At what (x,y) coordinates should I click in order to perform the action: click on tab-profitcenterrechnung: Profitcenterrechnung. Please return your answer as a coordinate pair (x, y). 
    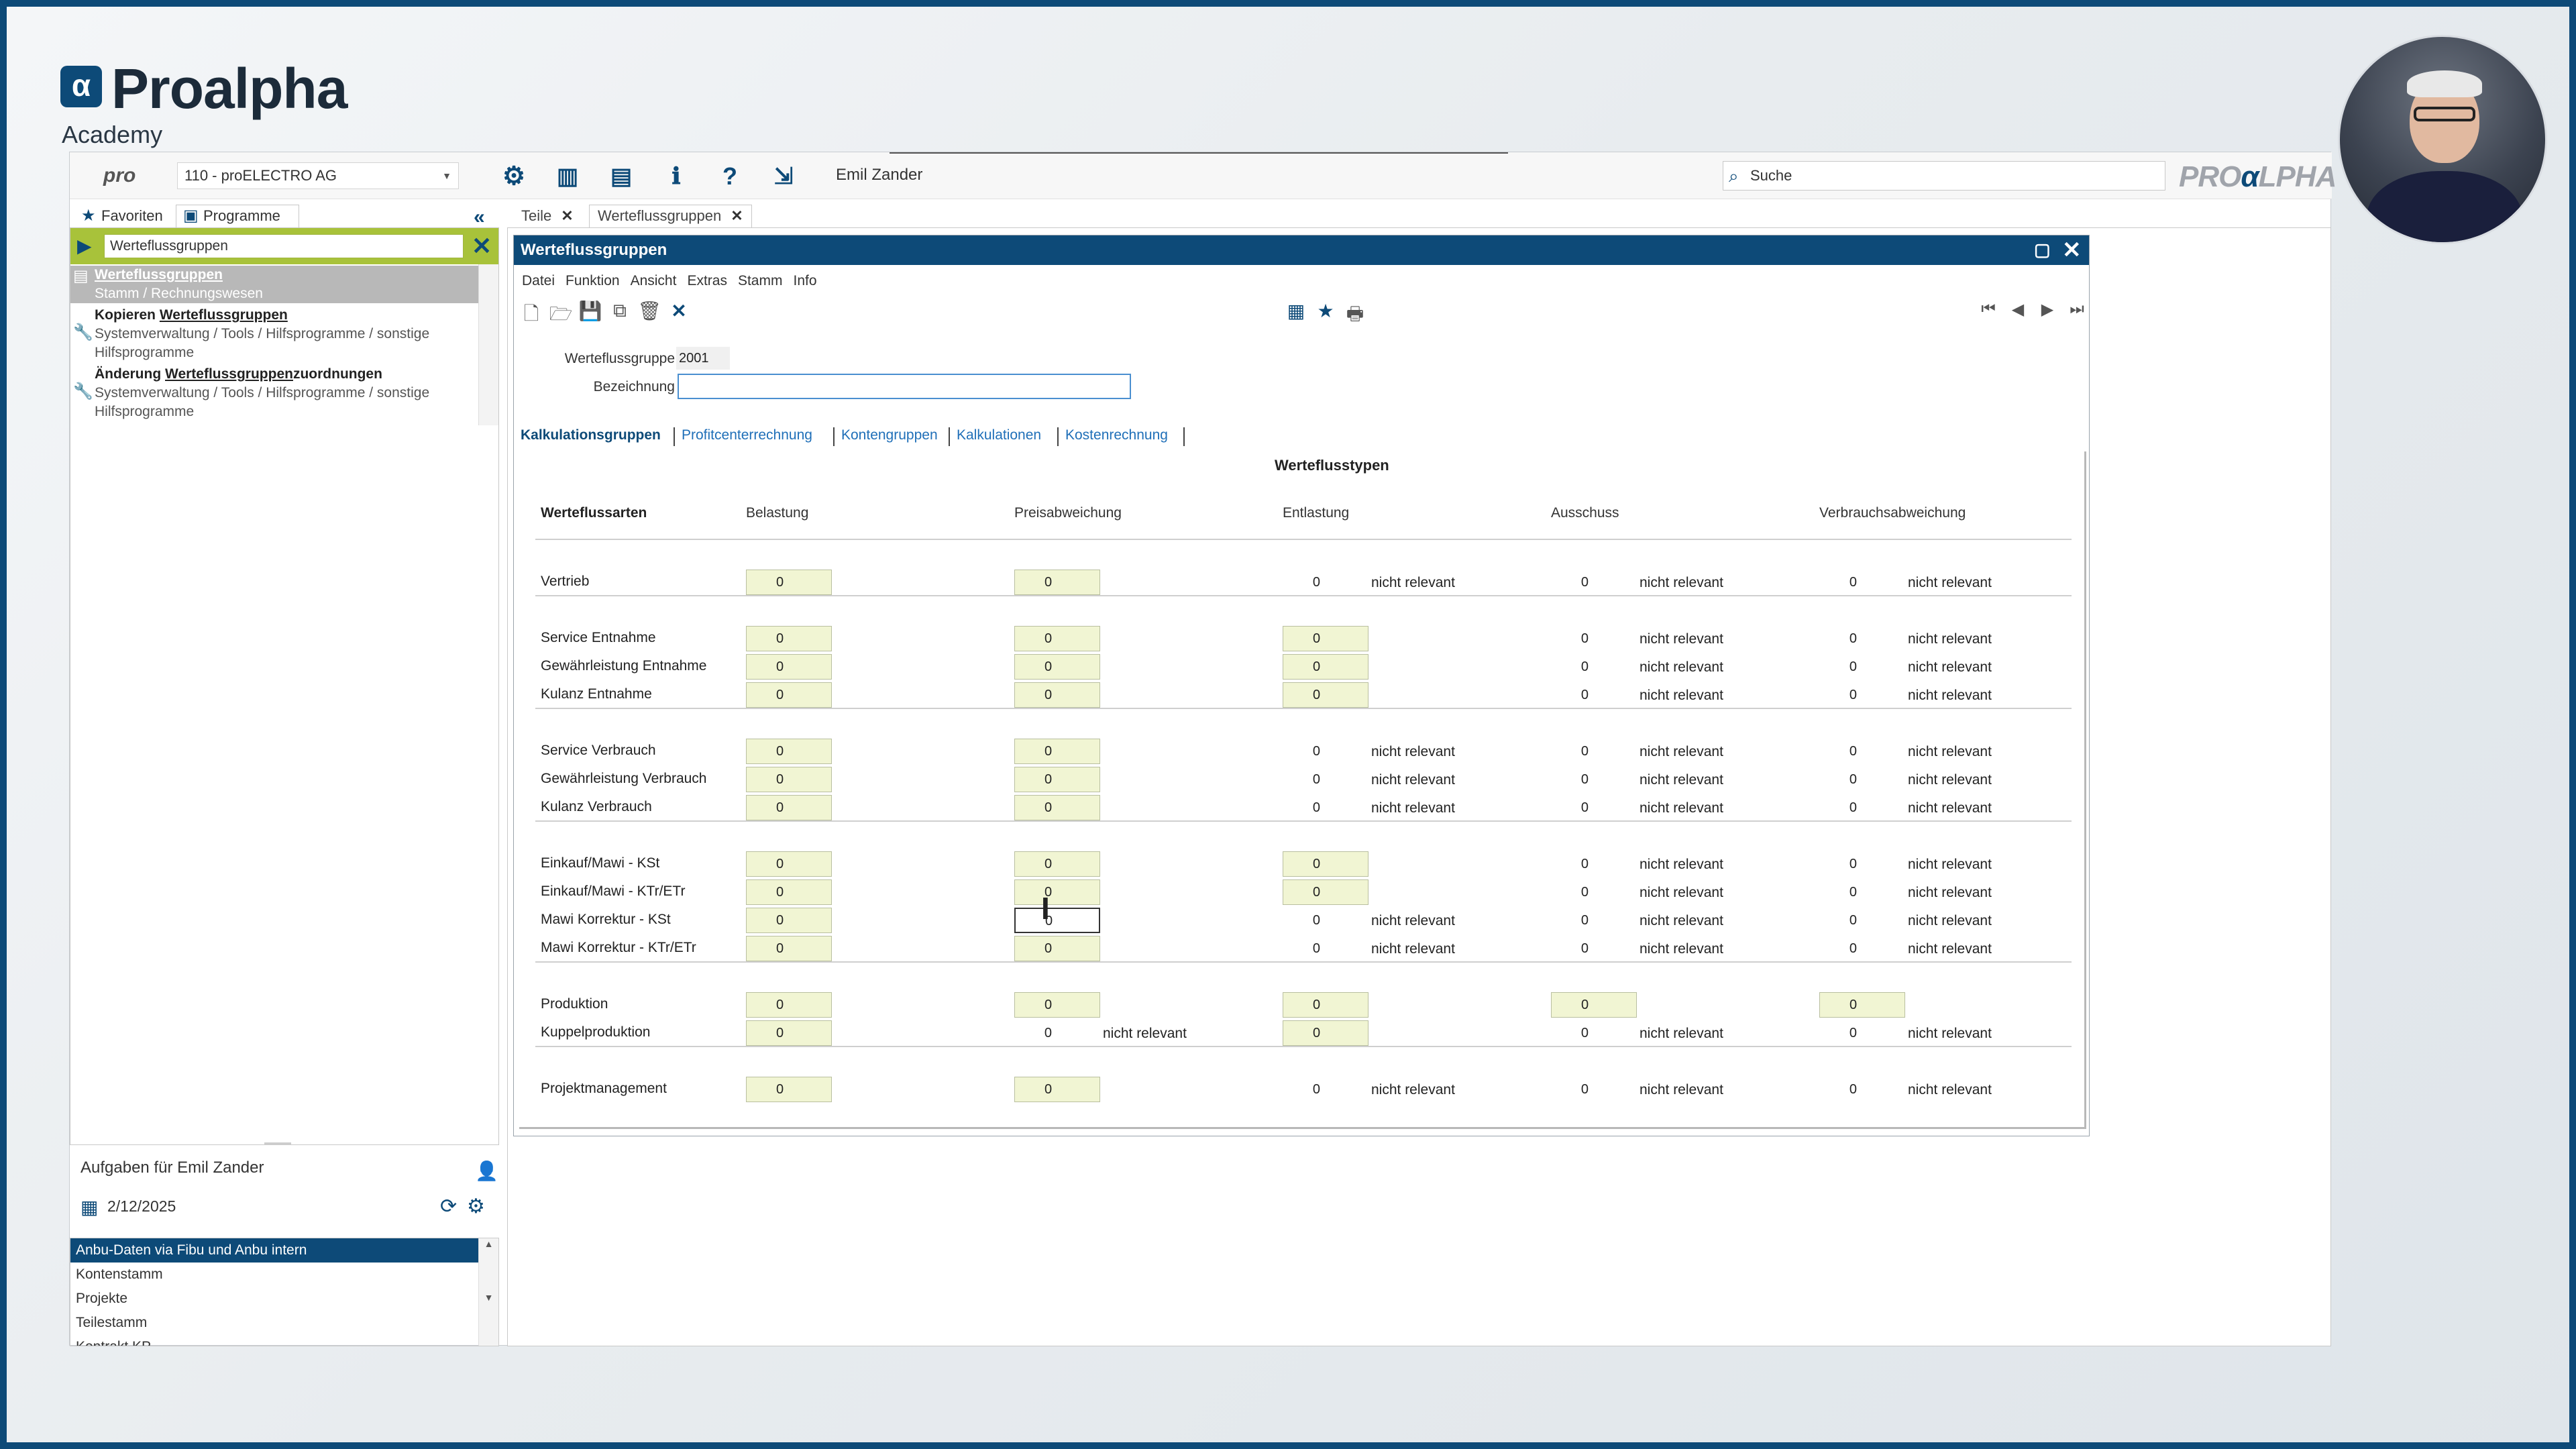
    Looking at the image, I should click on (743, 436).